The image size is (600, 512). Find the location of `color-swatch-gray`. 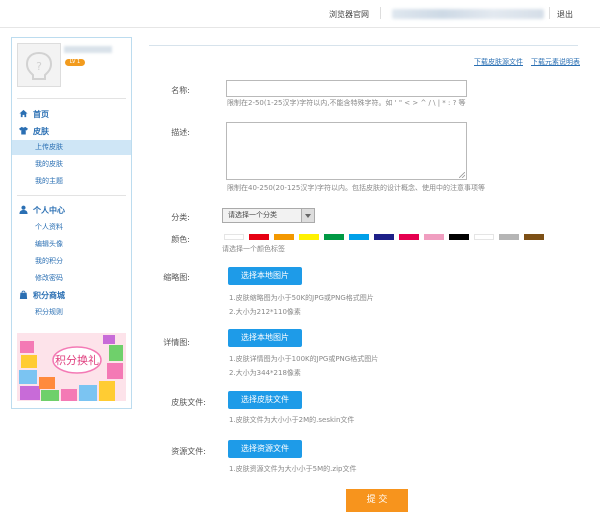

color-swatch-gray is located at coordinates (509, 237).